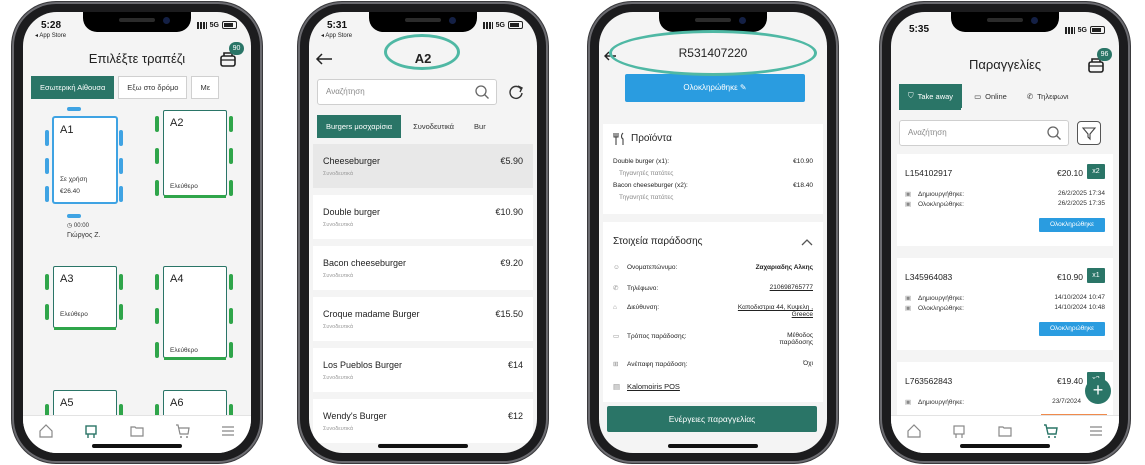 The image size is (1145, 465). What do you see at coordinates (1096, 171) in the screenshot?
I see `quantity-badge: x2` at bounding box center [1096, 171].